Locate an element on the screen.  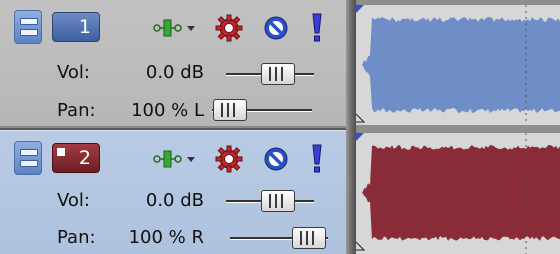
track-number-2: 2 is located at coordinates (76, 158).